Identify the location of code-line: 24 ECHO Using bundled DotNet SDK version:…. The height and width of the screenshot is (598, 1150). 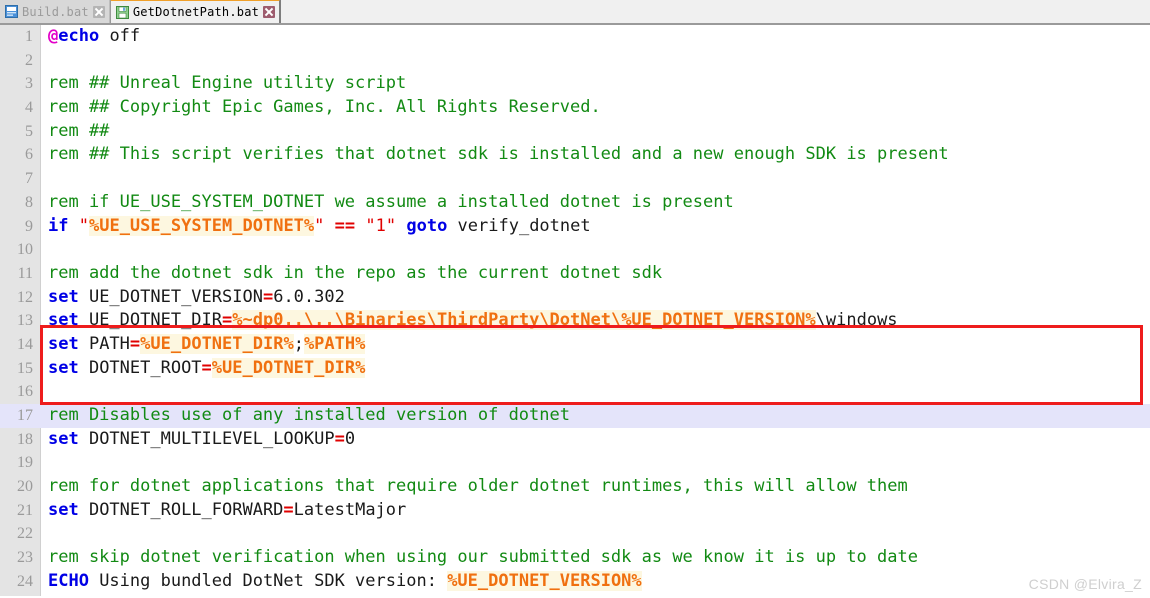
(575, 582).